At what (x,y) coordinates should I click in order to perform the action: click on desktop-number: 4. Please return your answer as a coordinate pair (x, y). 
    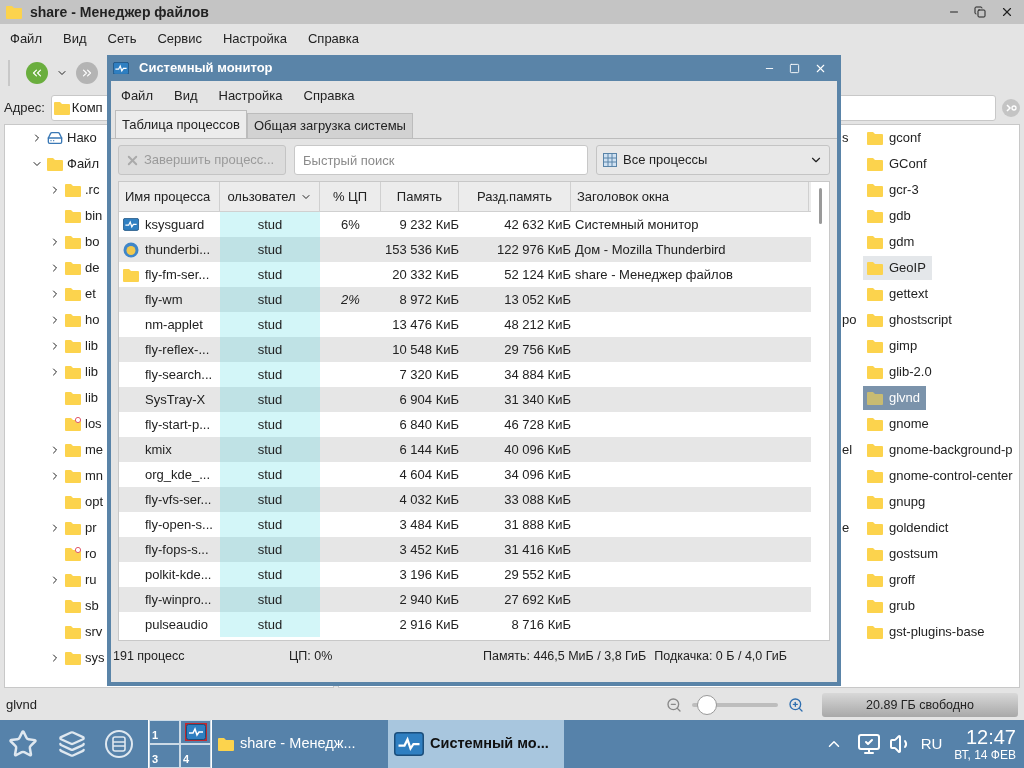
    Looking at the image, I should click on (186, 759).